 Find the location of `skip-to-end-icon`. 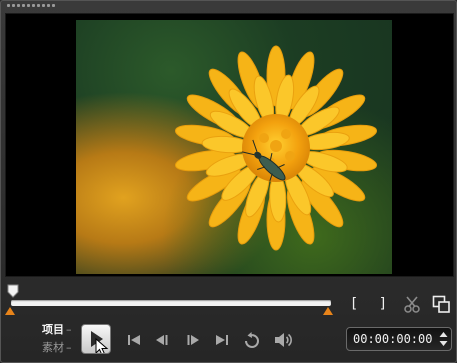

skip-to-end-icon is located at coordinates (222, 340).